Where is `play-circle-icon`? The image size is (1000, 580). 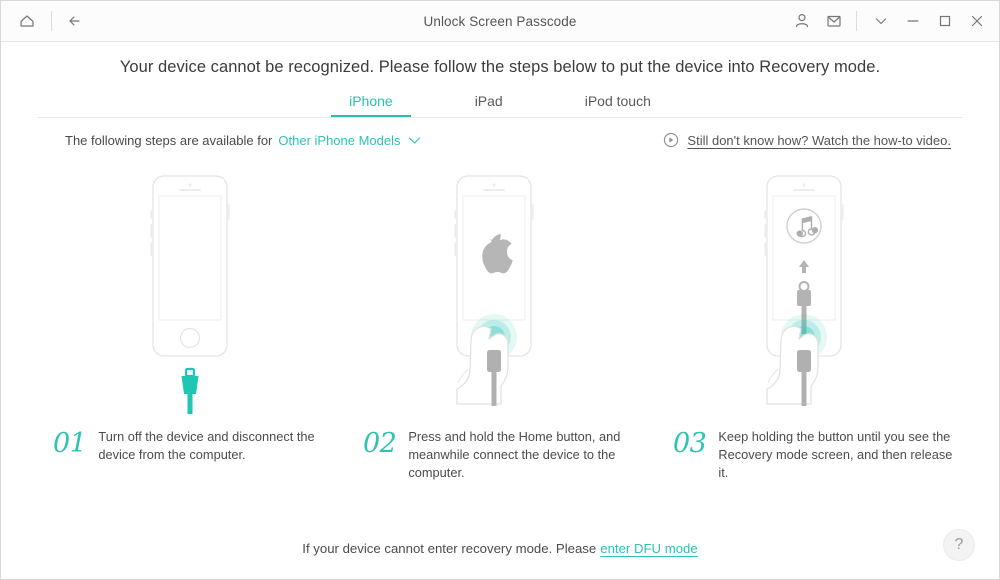
play-circle-icon is located at coordinates (671, 140).